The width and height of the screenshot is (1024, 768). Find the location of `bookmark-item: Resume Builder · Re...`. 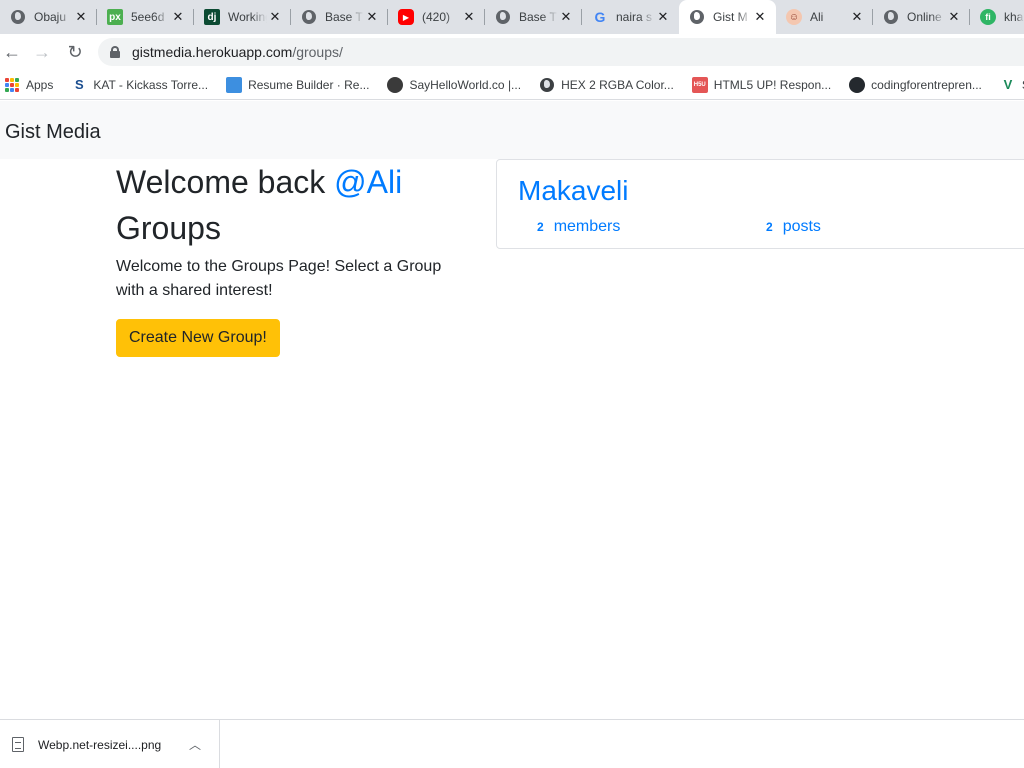

bookmark-item: Resume Builder · Re... is located at coordinates (298, 85).